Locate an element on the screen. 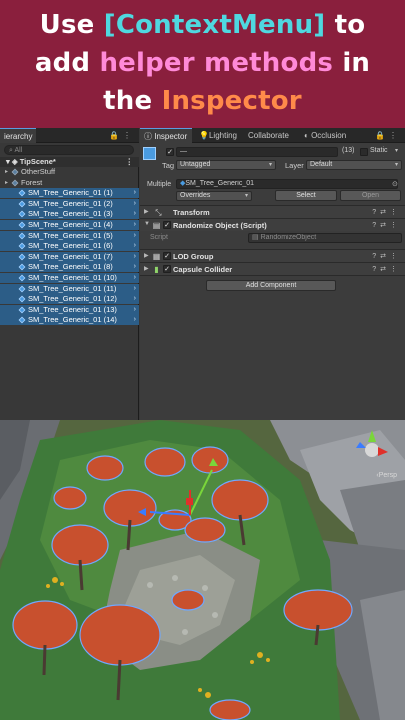  occlusion-icon: ◐ is located at coordinates (308, 135).